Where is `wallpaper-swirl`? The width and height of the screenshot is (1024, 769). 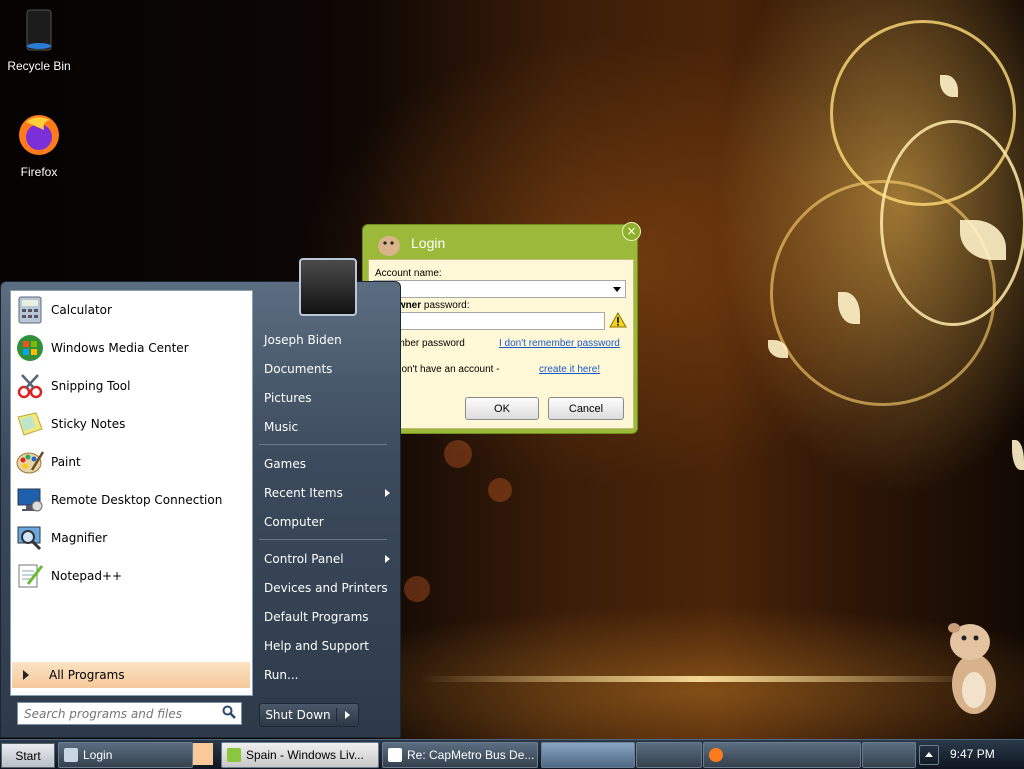 wallpaper-swirl is located at coordinates (883, 293).